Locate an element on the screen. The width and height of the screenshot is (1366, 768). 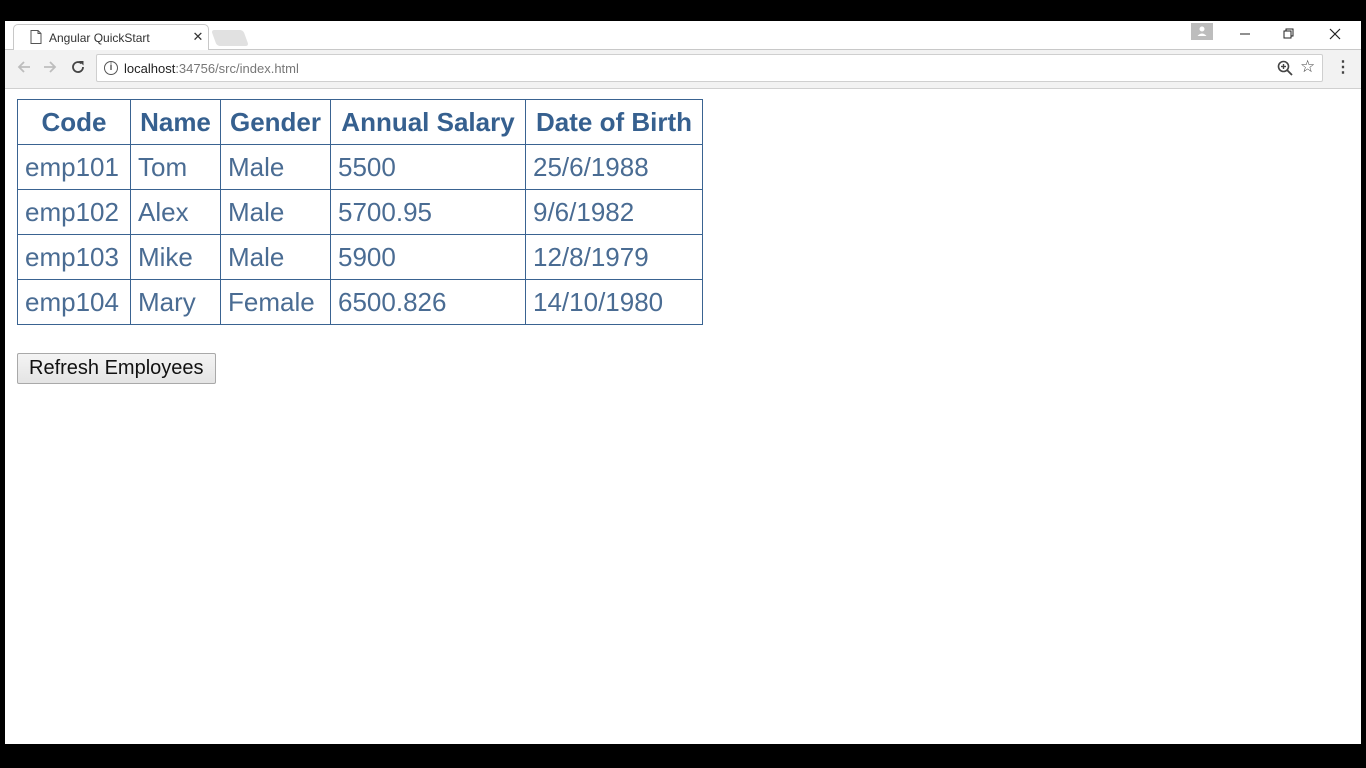
header-date-of-birth: Date of Birth is located at coordinates (614, 122).